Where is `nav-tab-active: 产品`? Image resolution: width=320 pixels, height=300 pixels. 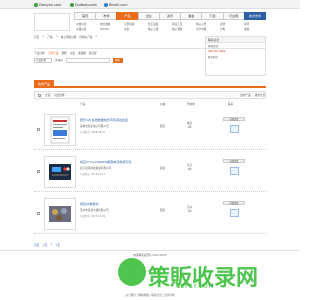 nav-tab-active: 产品 is located at coordinates (127, 16).